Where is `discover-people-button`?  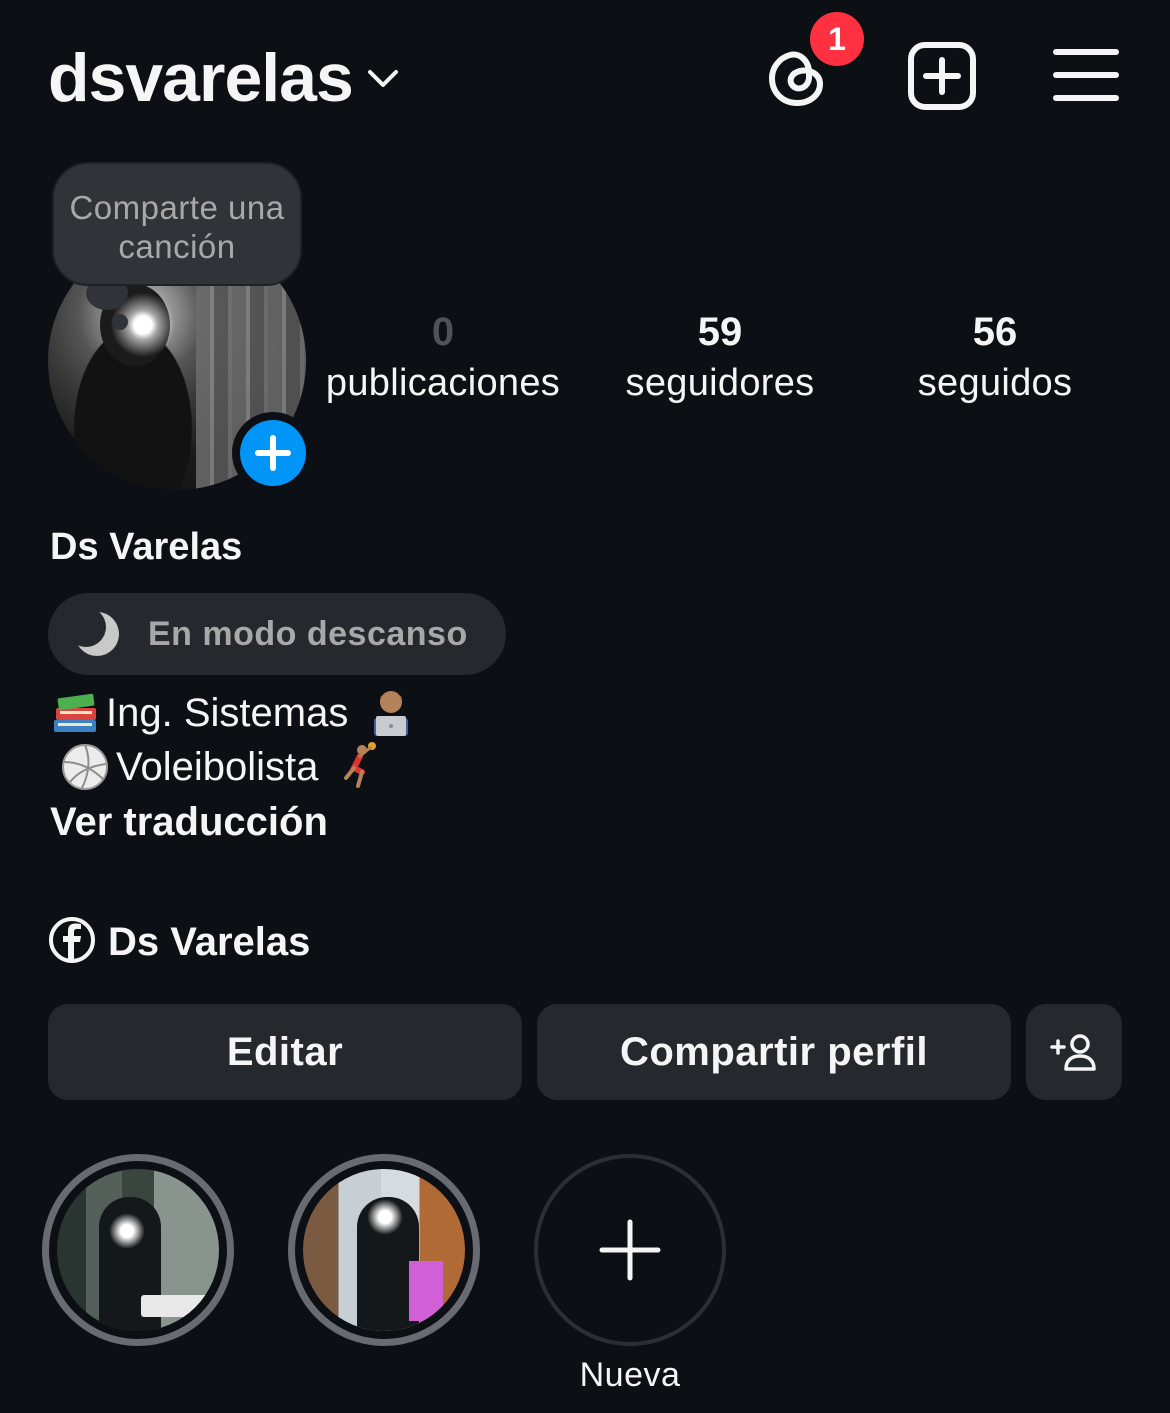 discover-people-button is located at coordinates (1074, 1052).